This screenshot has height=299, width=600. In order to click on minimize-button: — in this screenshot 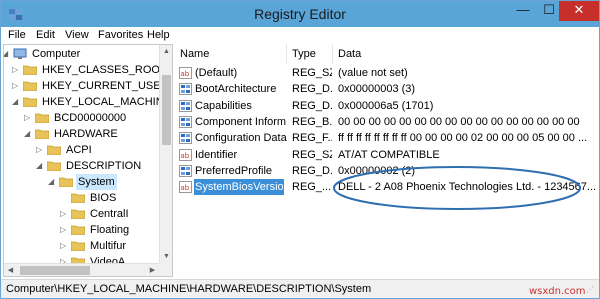, I will do `click(523, 11)`.